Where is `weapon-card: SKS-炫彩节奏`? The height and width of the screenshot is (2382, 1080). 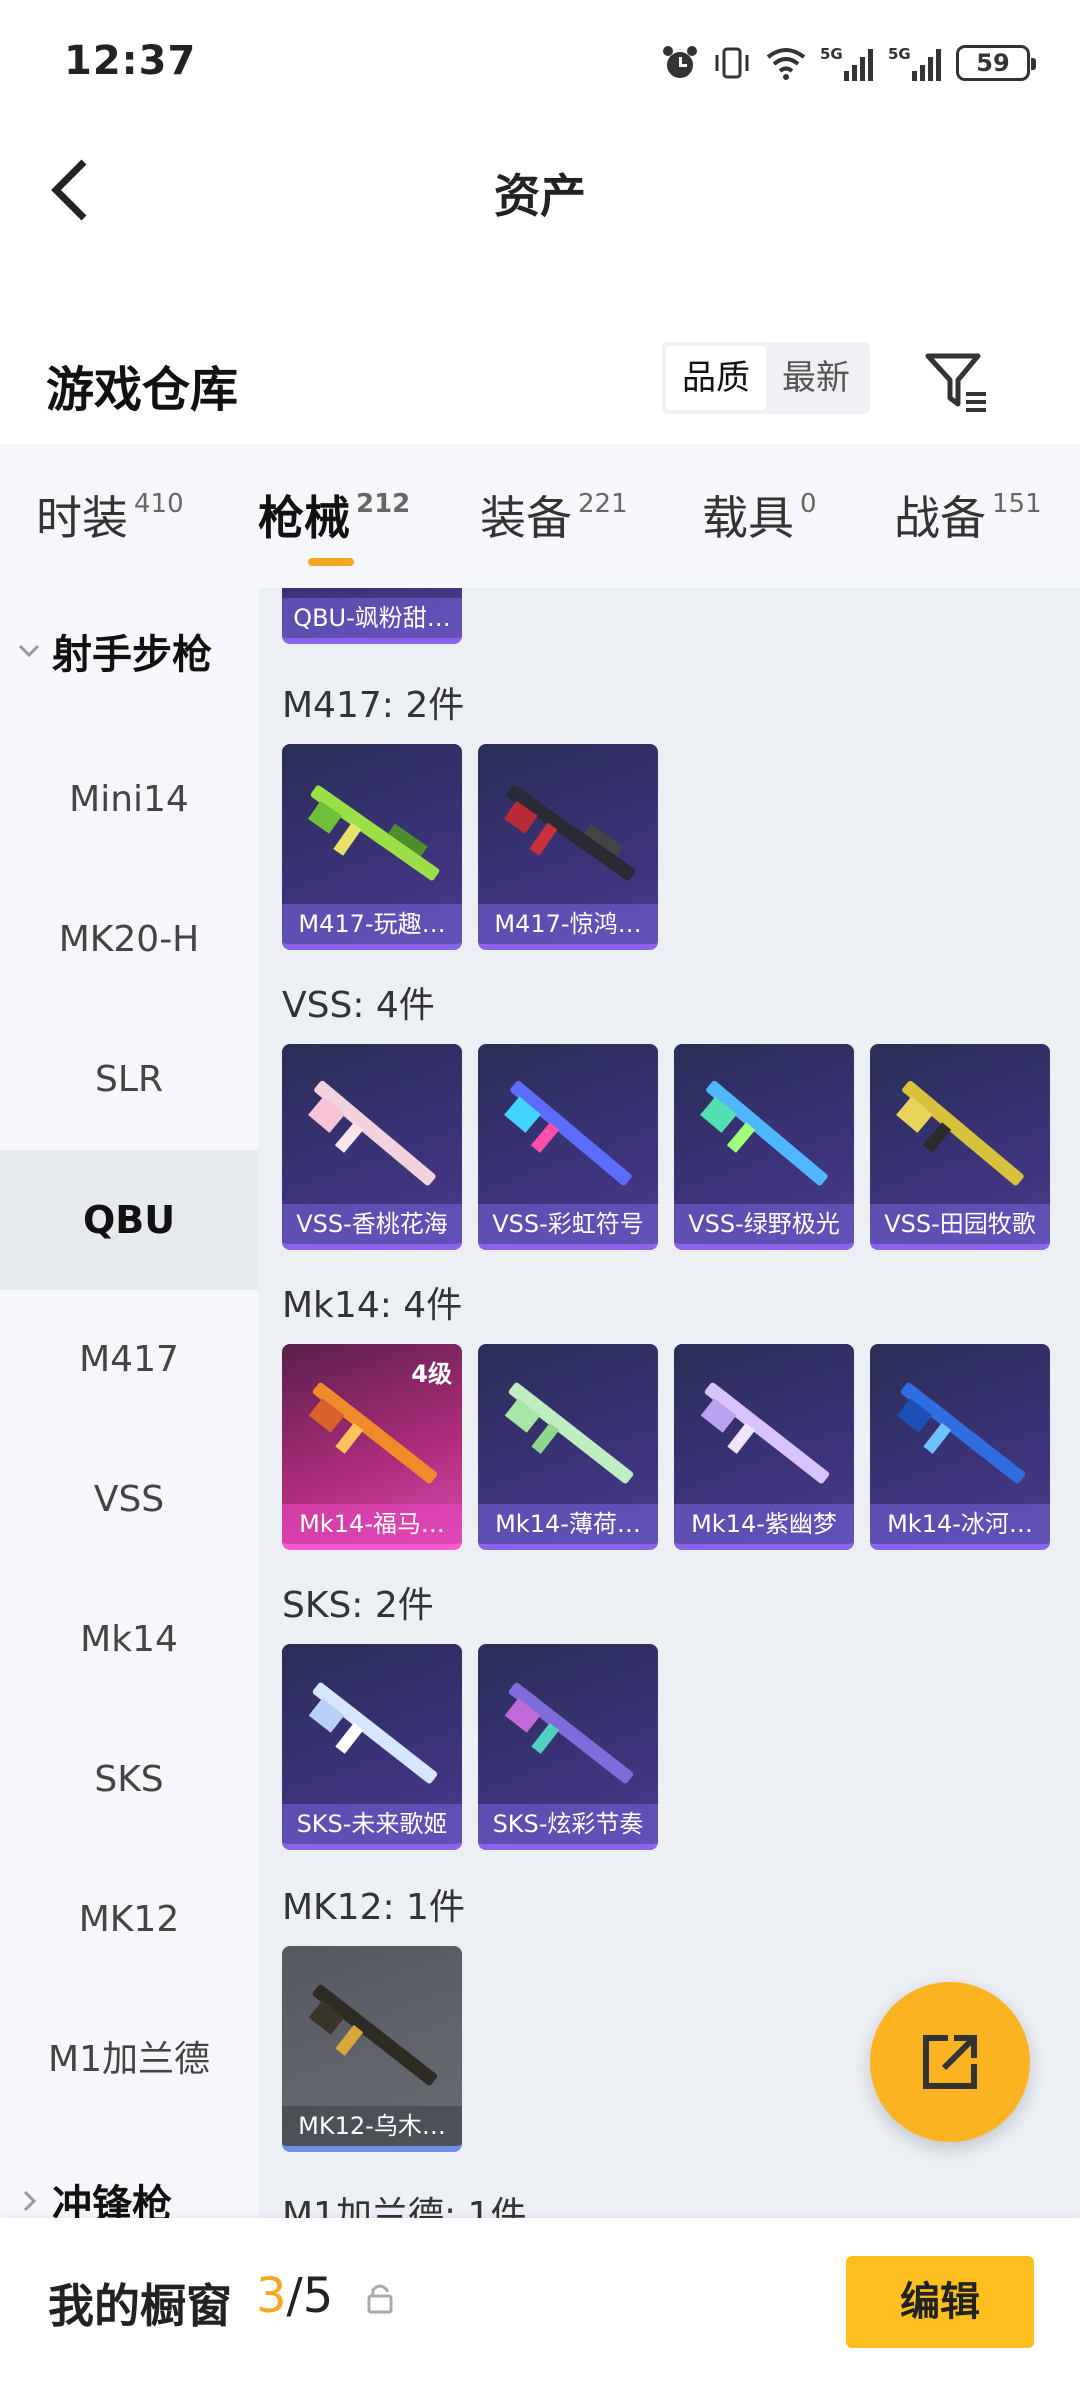 weapon-card: SKS-炫彩节奏 is located at coordinates (568, 1747).